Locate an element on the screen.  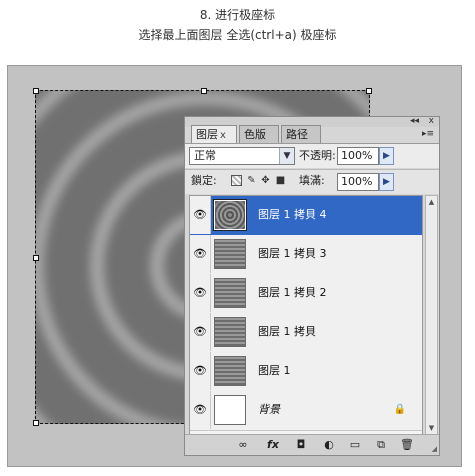
layer-row: 👁 图层 1 拷貝 4 is located at coordinates (306, 216).